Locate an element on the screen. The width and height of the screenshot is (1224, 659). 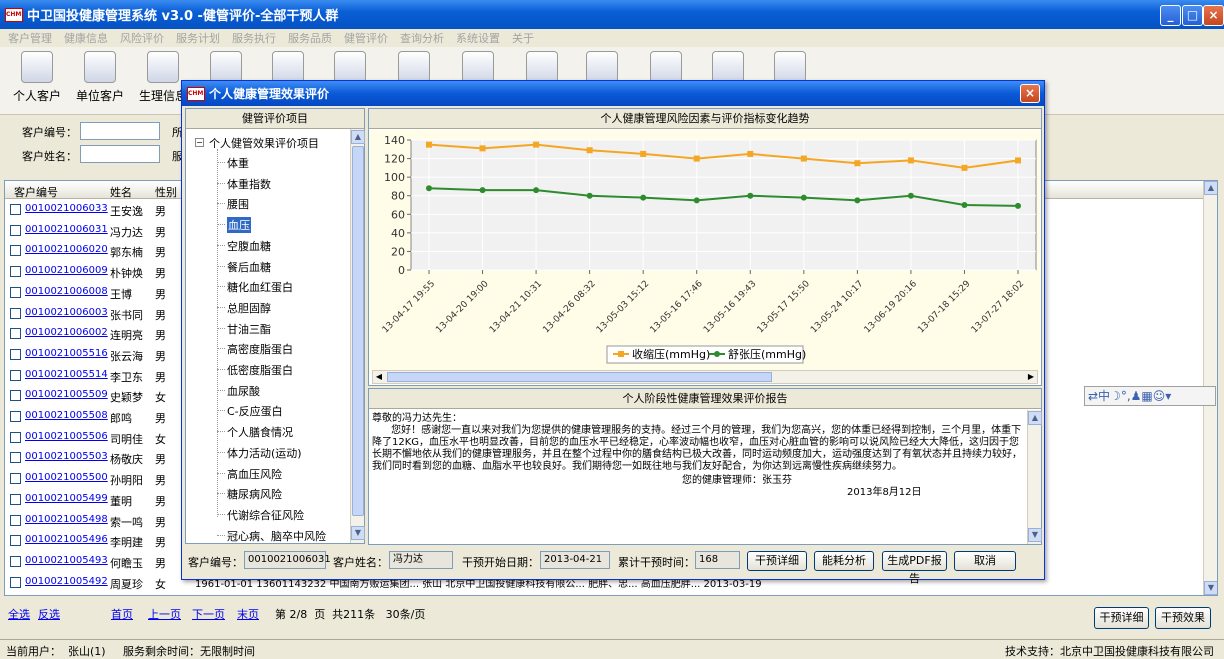
table-row: 0010021005516 张云海男 is located at coordinates (95, 355).